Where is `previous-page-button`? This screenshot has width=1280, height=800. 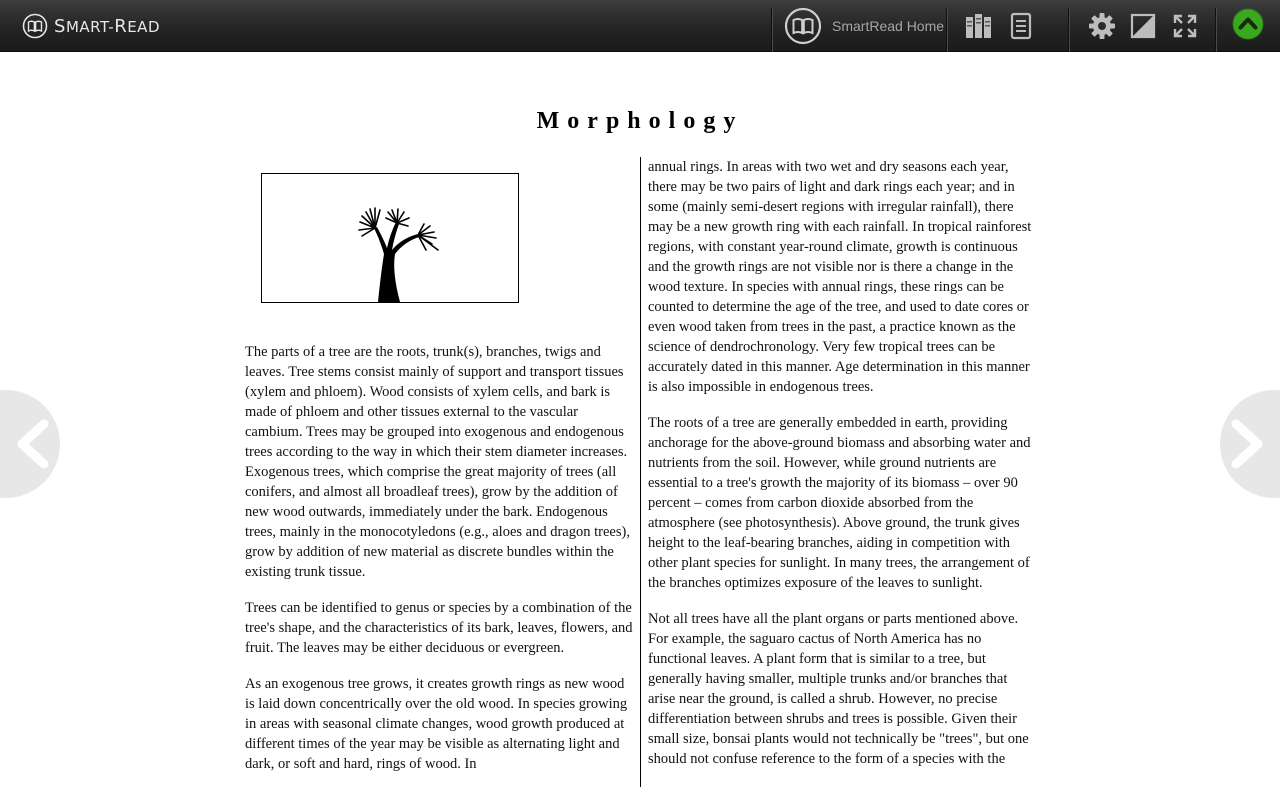
previous-page-button is located at coordinates (30, 444).